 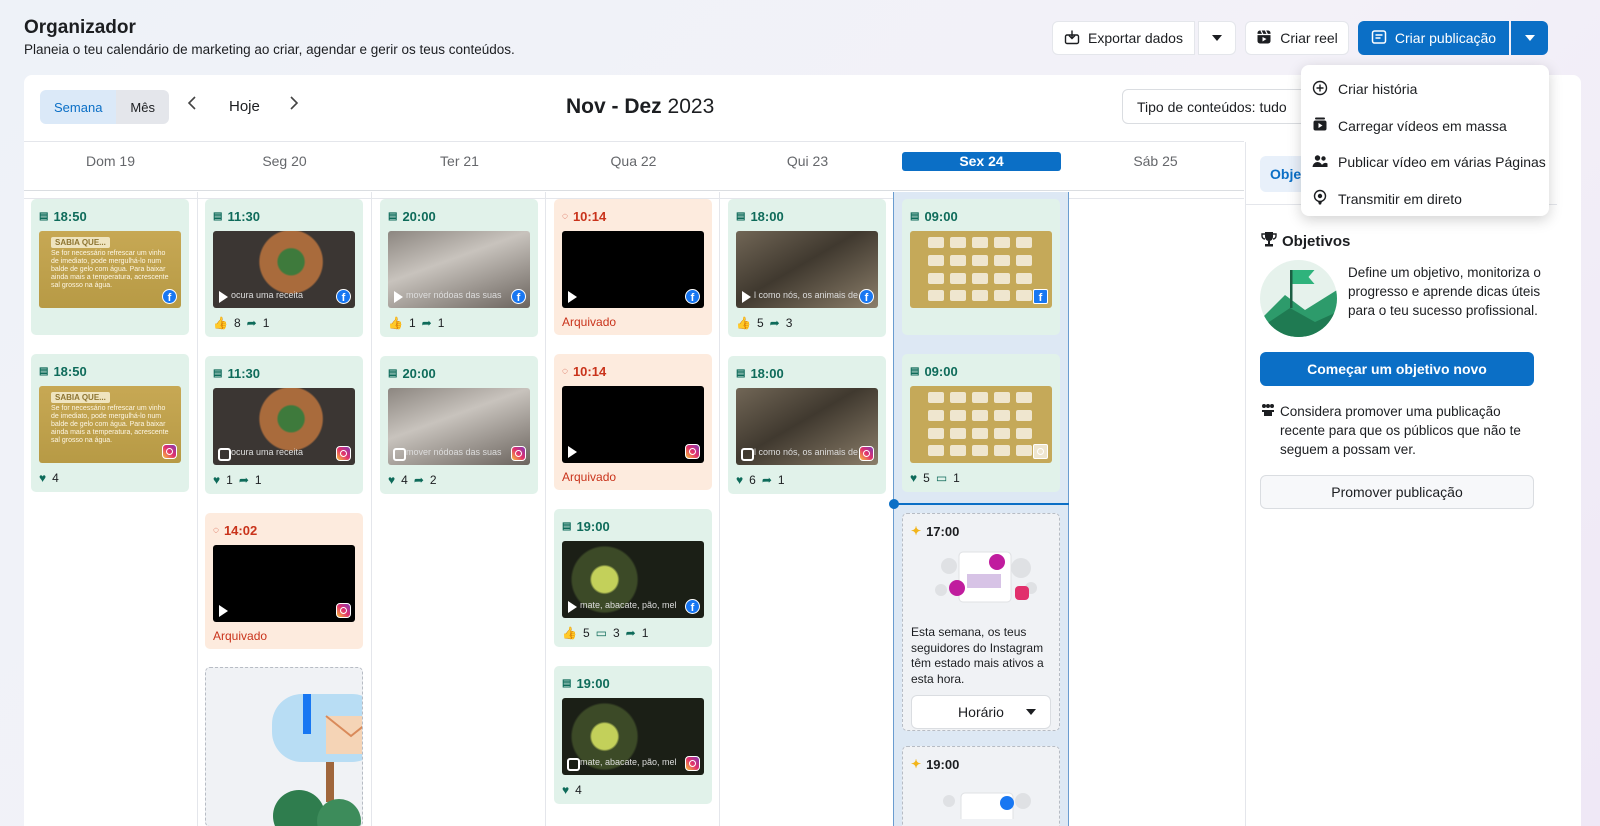 I want to click on likes-count: 6, so click(x=752, y=480).